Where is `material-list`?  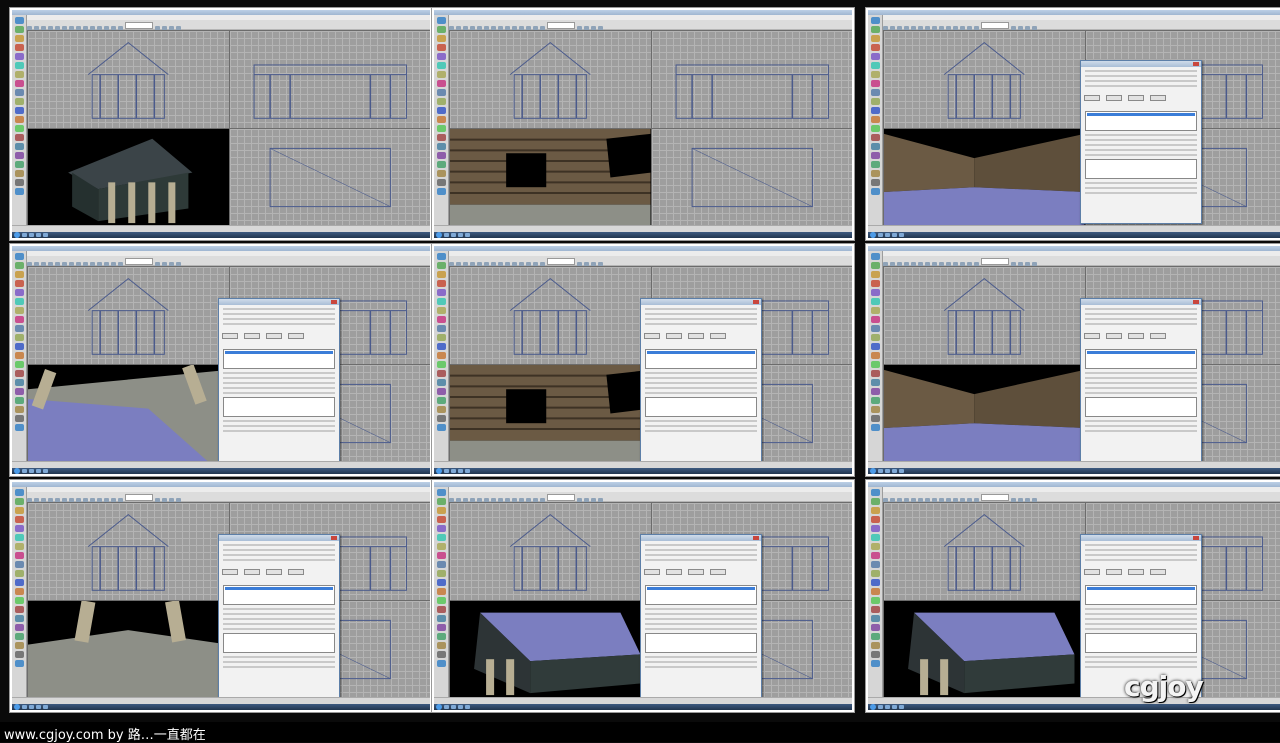
material-list is located at coordinates (279, 595).